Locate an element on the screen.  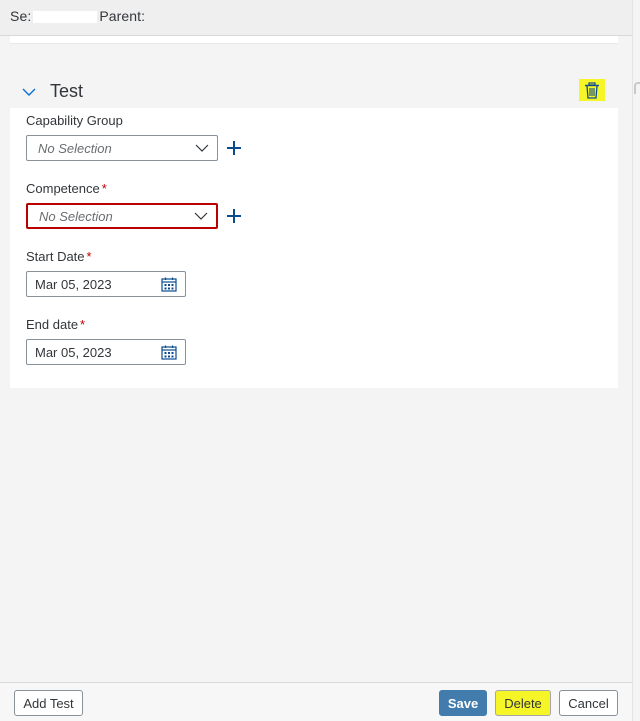
competence-placeholder: No Selection is located at coordinates (76, 216).